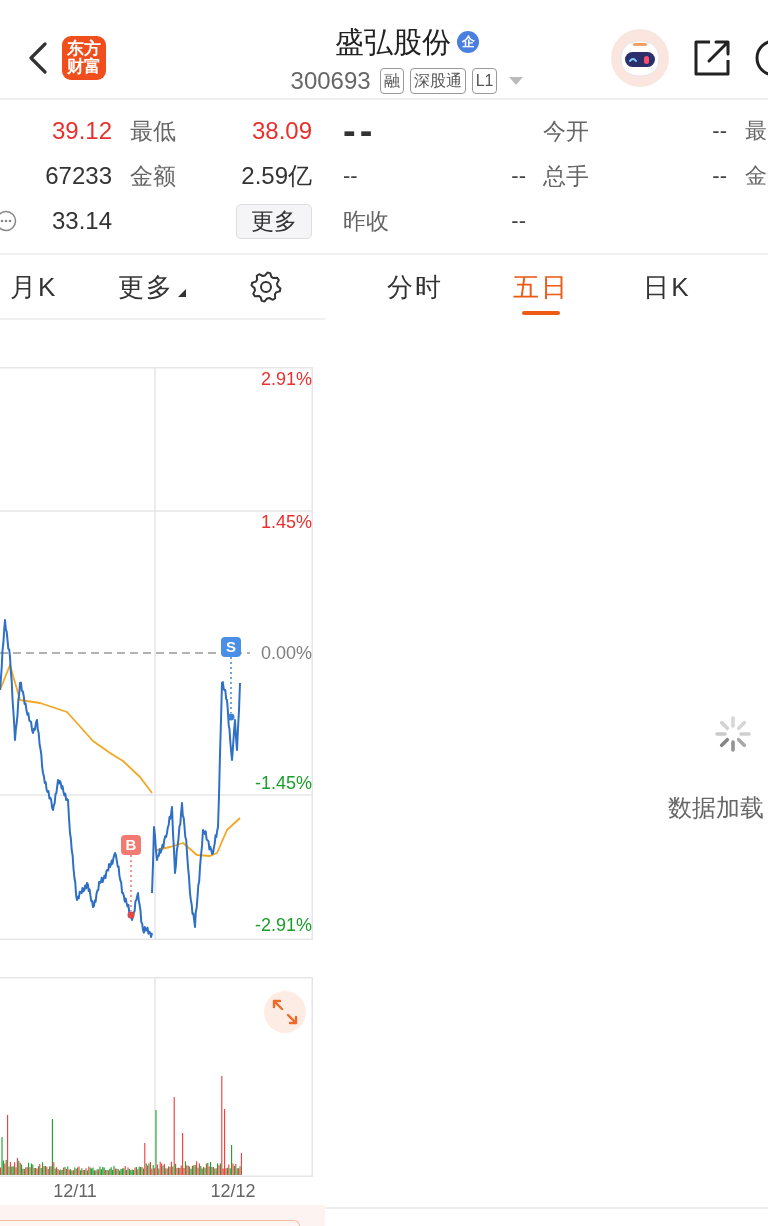 Image resolution: width=768 pixels, height=1226 pixels. What do you see at coordinates (518, 175) in the screenshot?
I see `change-percent-value: --` at bounding box center [518, 175].